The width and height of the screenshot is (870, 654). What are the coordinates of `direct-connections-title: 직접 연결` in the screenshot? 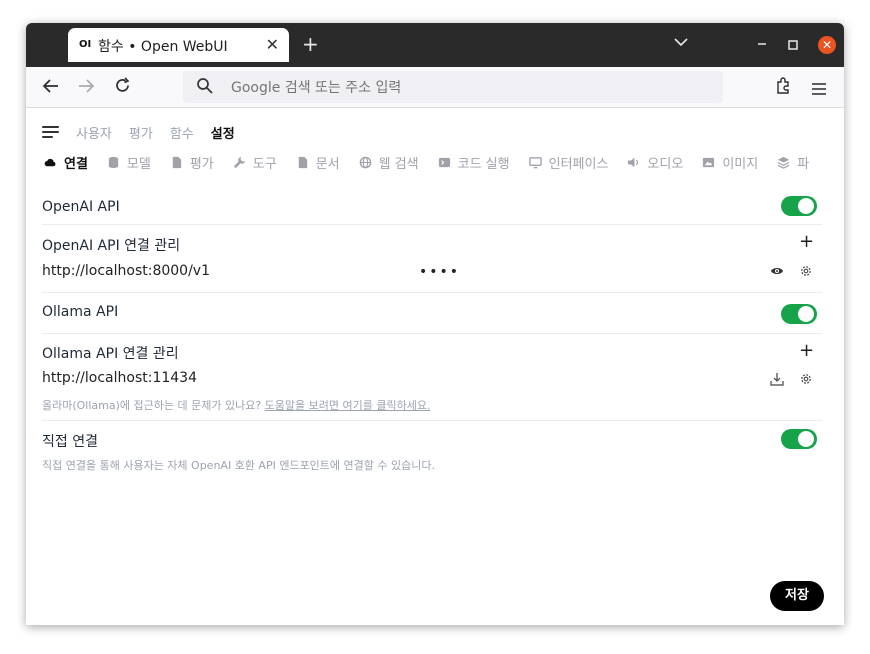 It's located at (70, 442).